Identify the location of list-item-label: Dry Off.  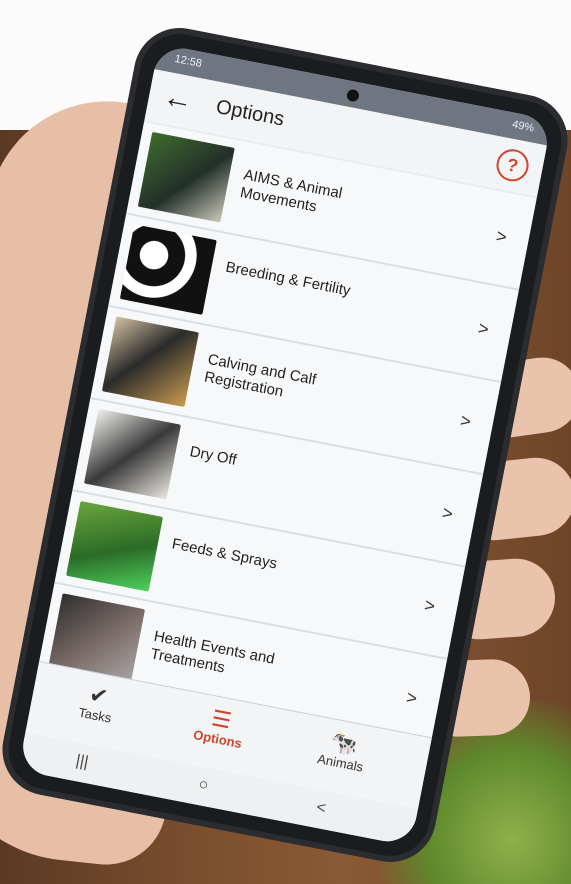
(213, 456).